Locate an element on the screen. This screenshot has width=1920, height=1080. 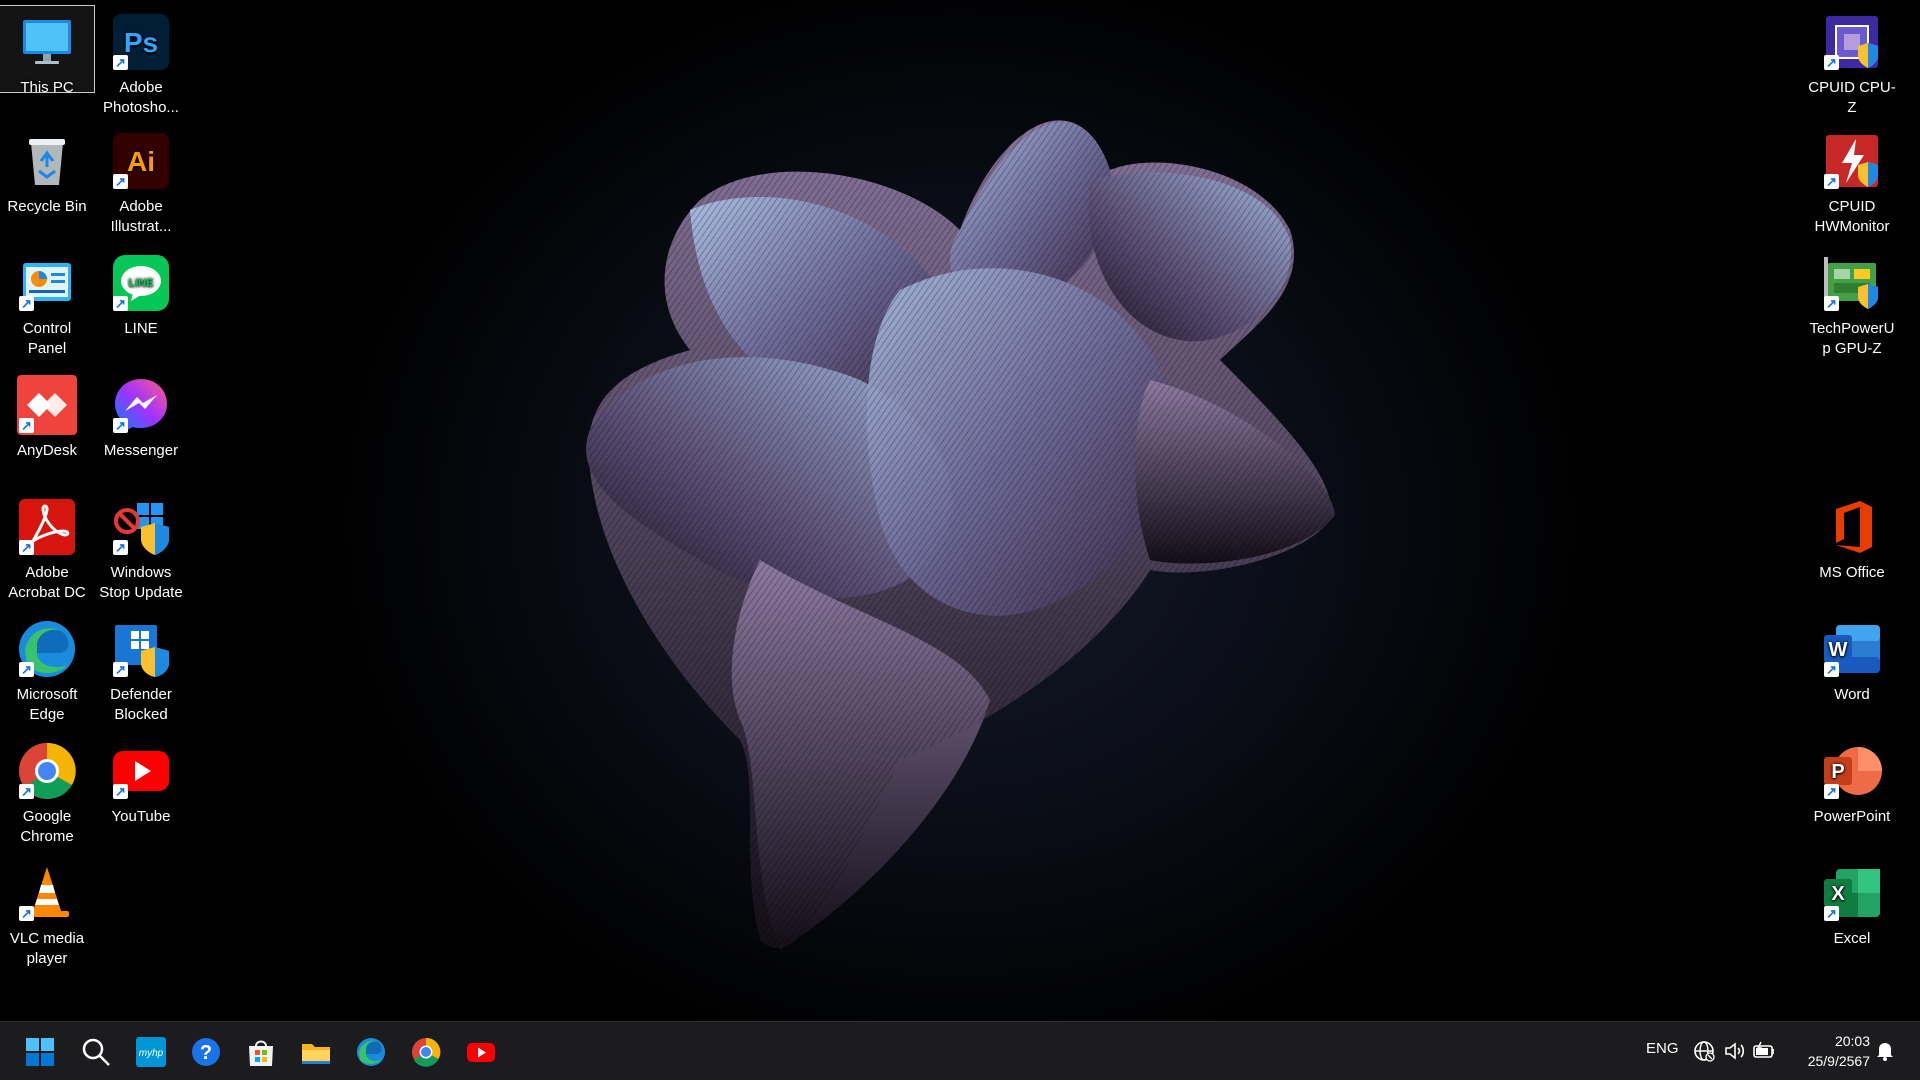
desktop-icon-this-pc: This PC is located at coordinates (47, 50).